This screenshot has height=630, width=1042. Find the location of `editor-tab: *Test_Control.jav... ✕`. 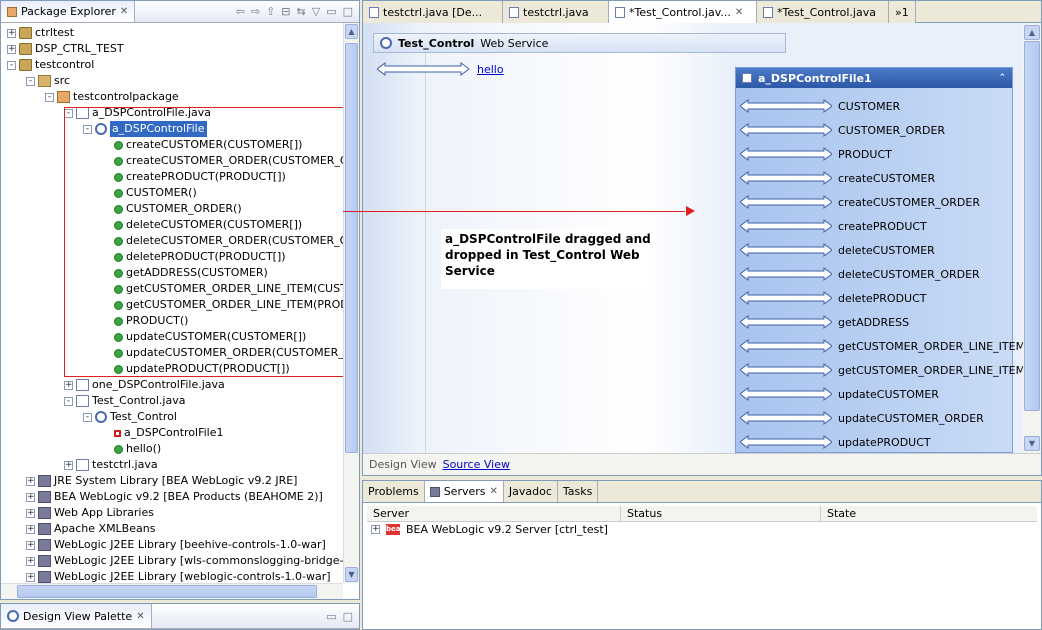

editor-tab: *Test_Control.jav... ✕ is located at coordinates (683, 12).